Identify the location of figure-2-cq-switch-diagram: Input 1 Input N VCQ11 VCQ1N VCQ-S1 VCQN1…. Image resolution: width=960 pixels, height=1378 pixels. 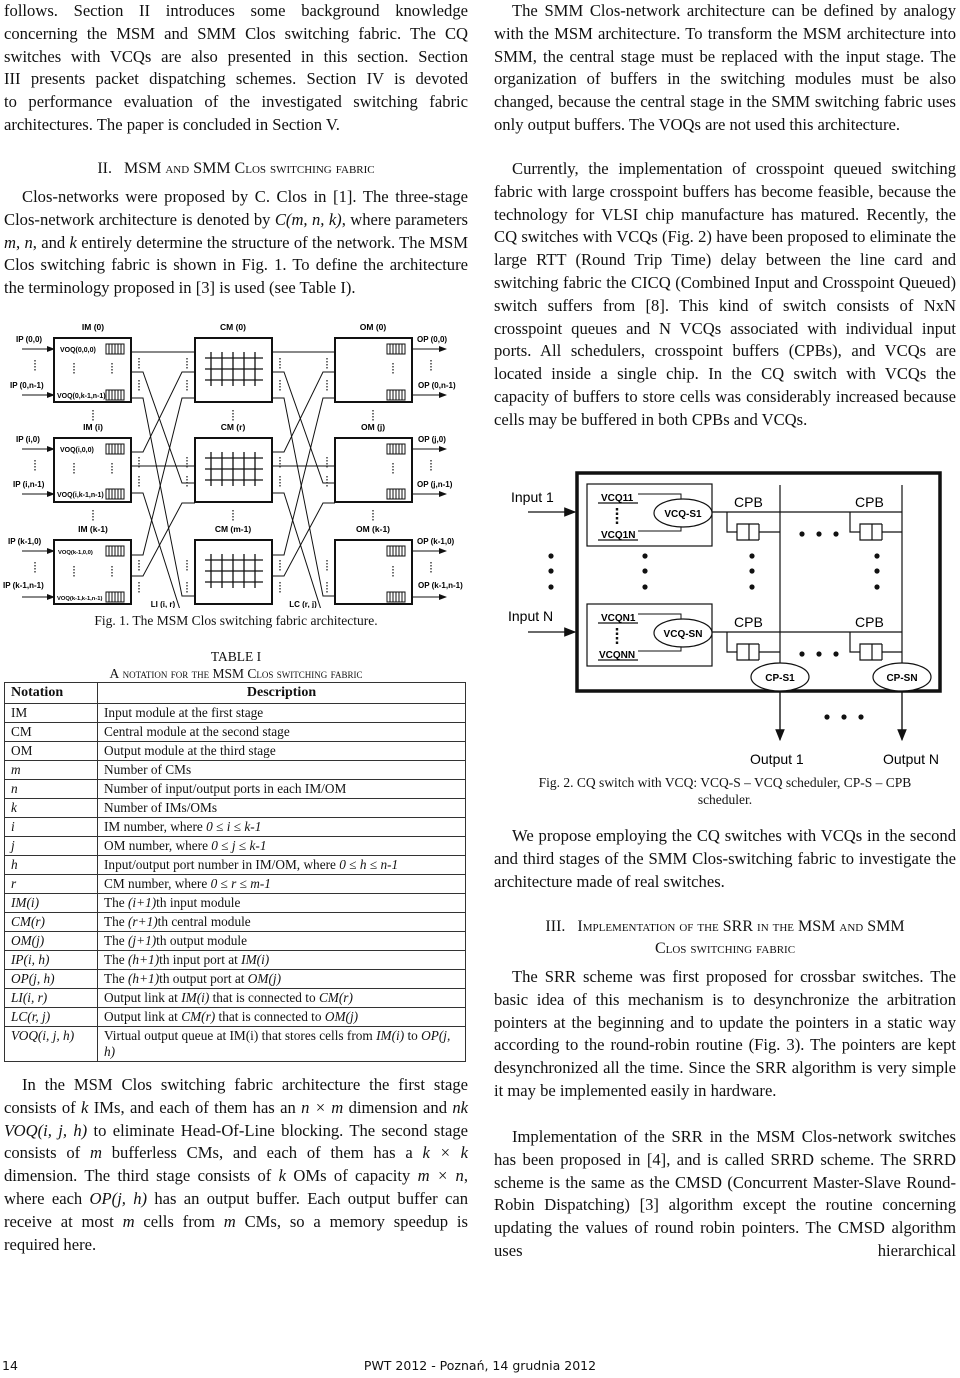
(725, 619).